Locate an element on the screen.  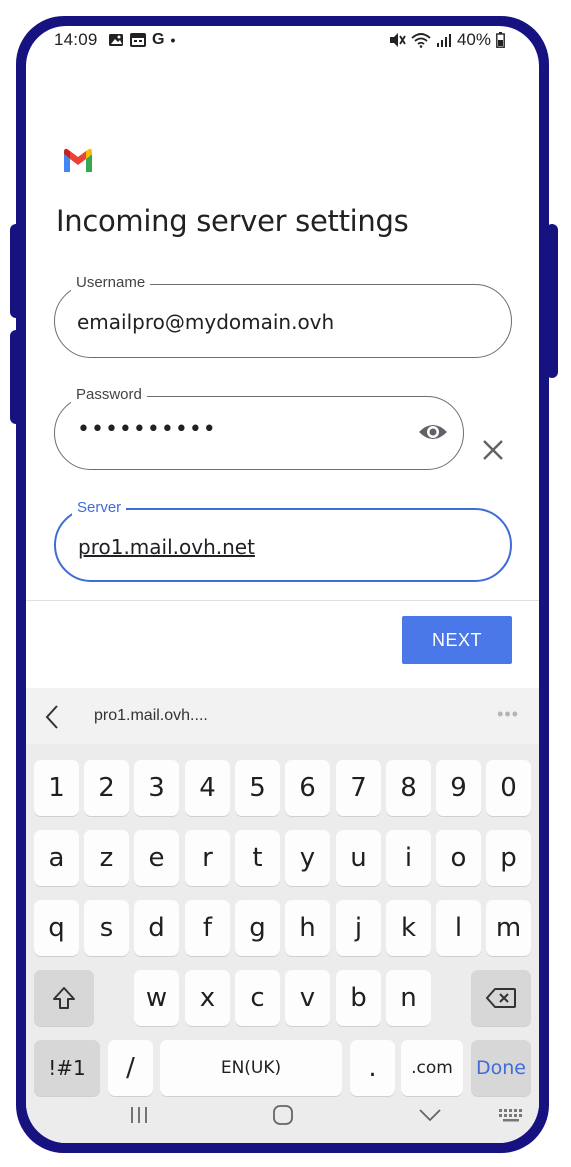
key-w: w is located at coordinates (156, 998).